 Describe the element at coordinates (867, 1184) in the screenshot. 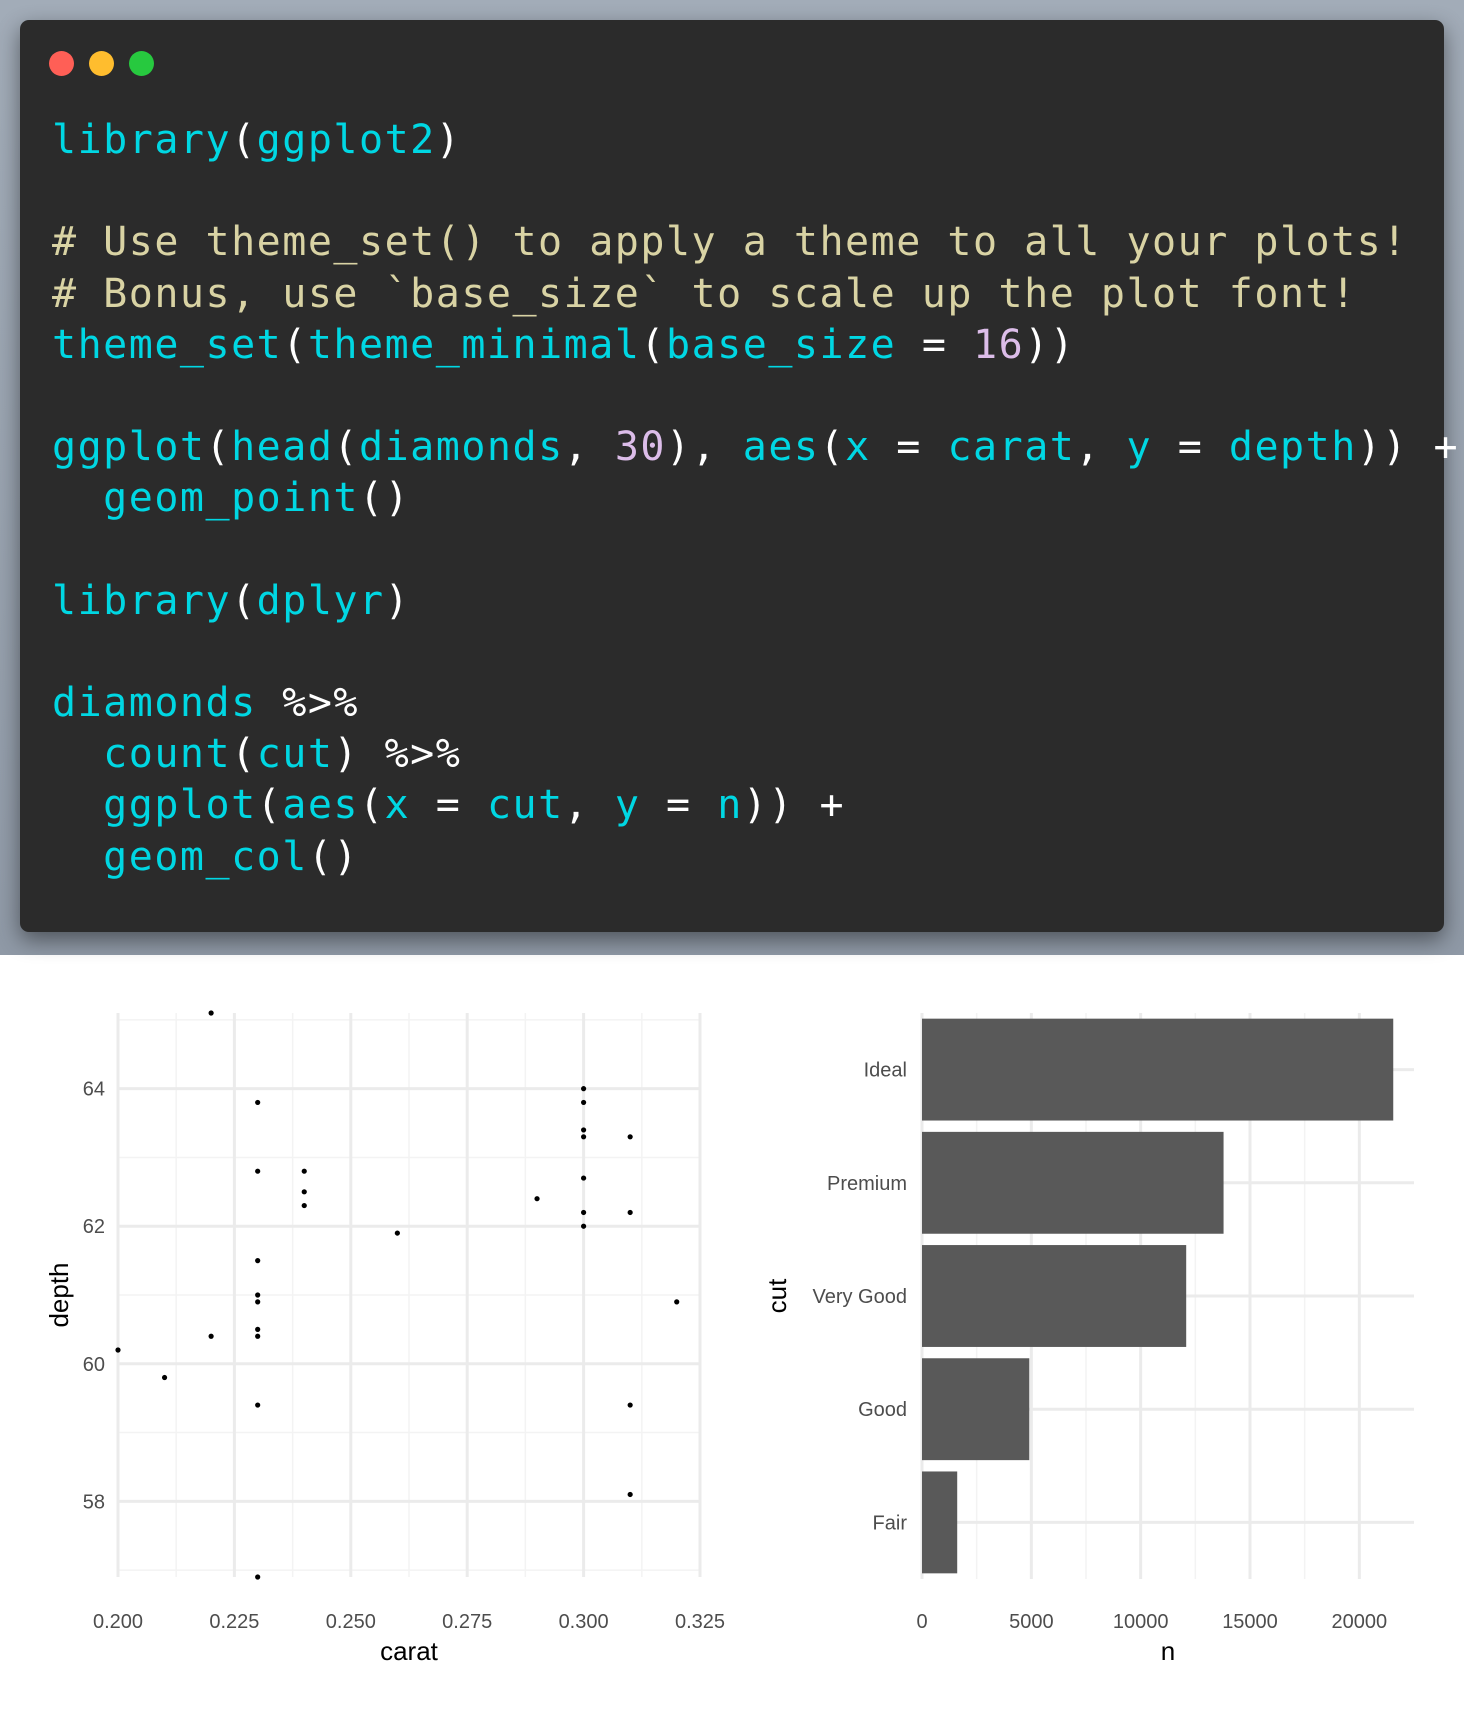

I see `bar-category-label: Premium` at that location.